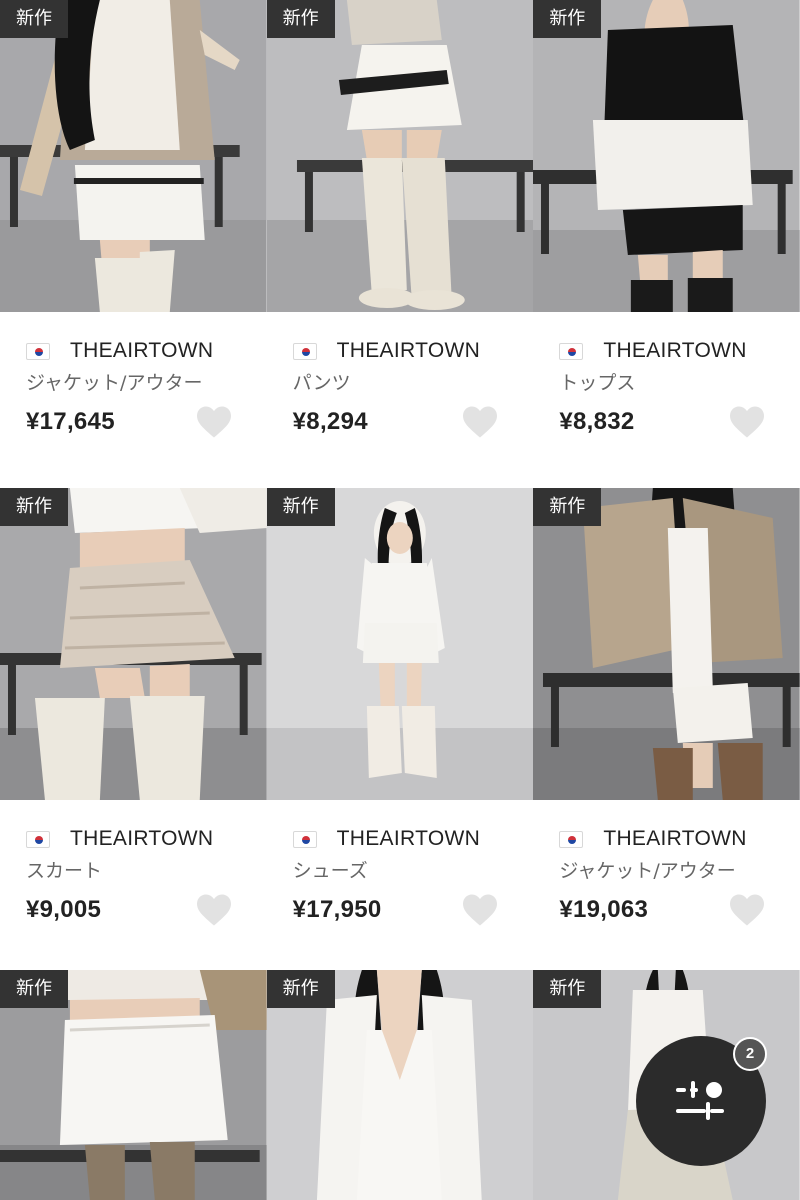 The height and width of the screenshot is (1200, 800). Describe the element at coordinates (321, 383) in the screenshot. I see `product-category: パンツ` at that location.